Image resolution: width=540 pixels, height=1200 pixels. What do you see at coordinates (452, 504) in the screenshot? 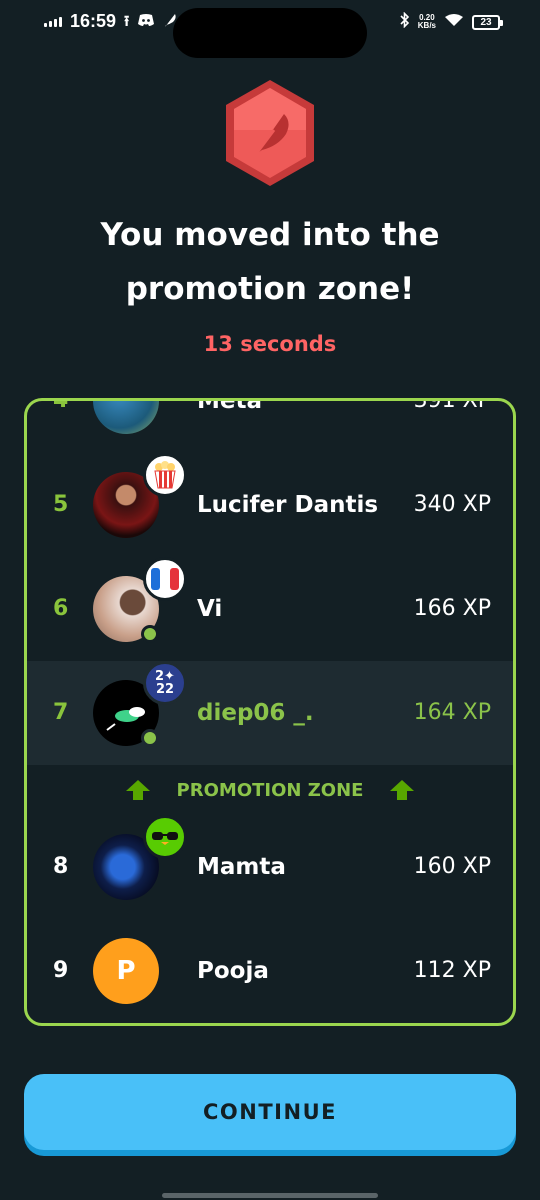
I see `xp-value: 340 XP` at bounding box center [452, 504].